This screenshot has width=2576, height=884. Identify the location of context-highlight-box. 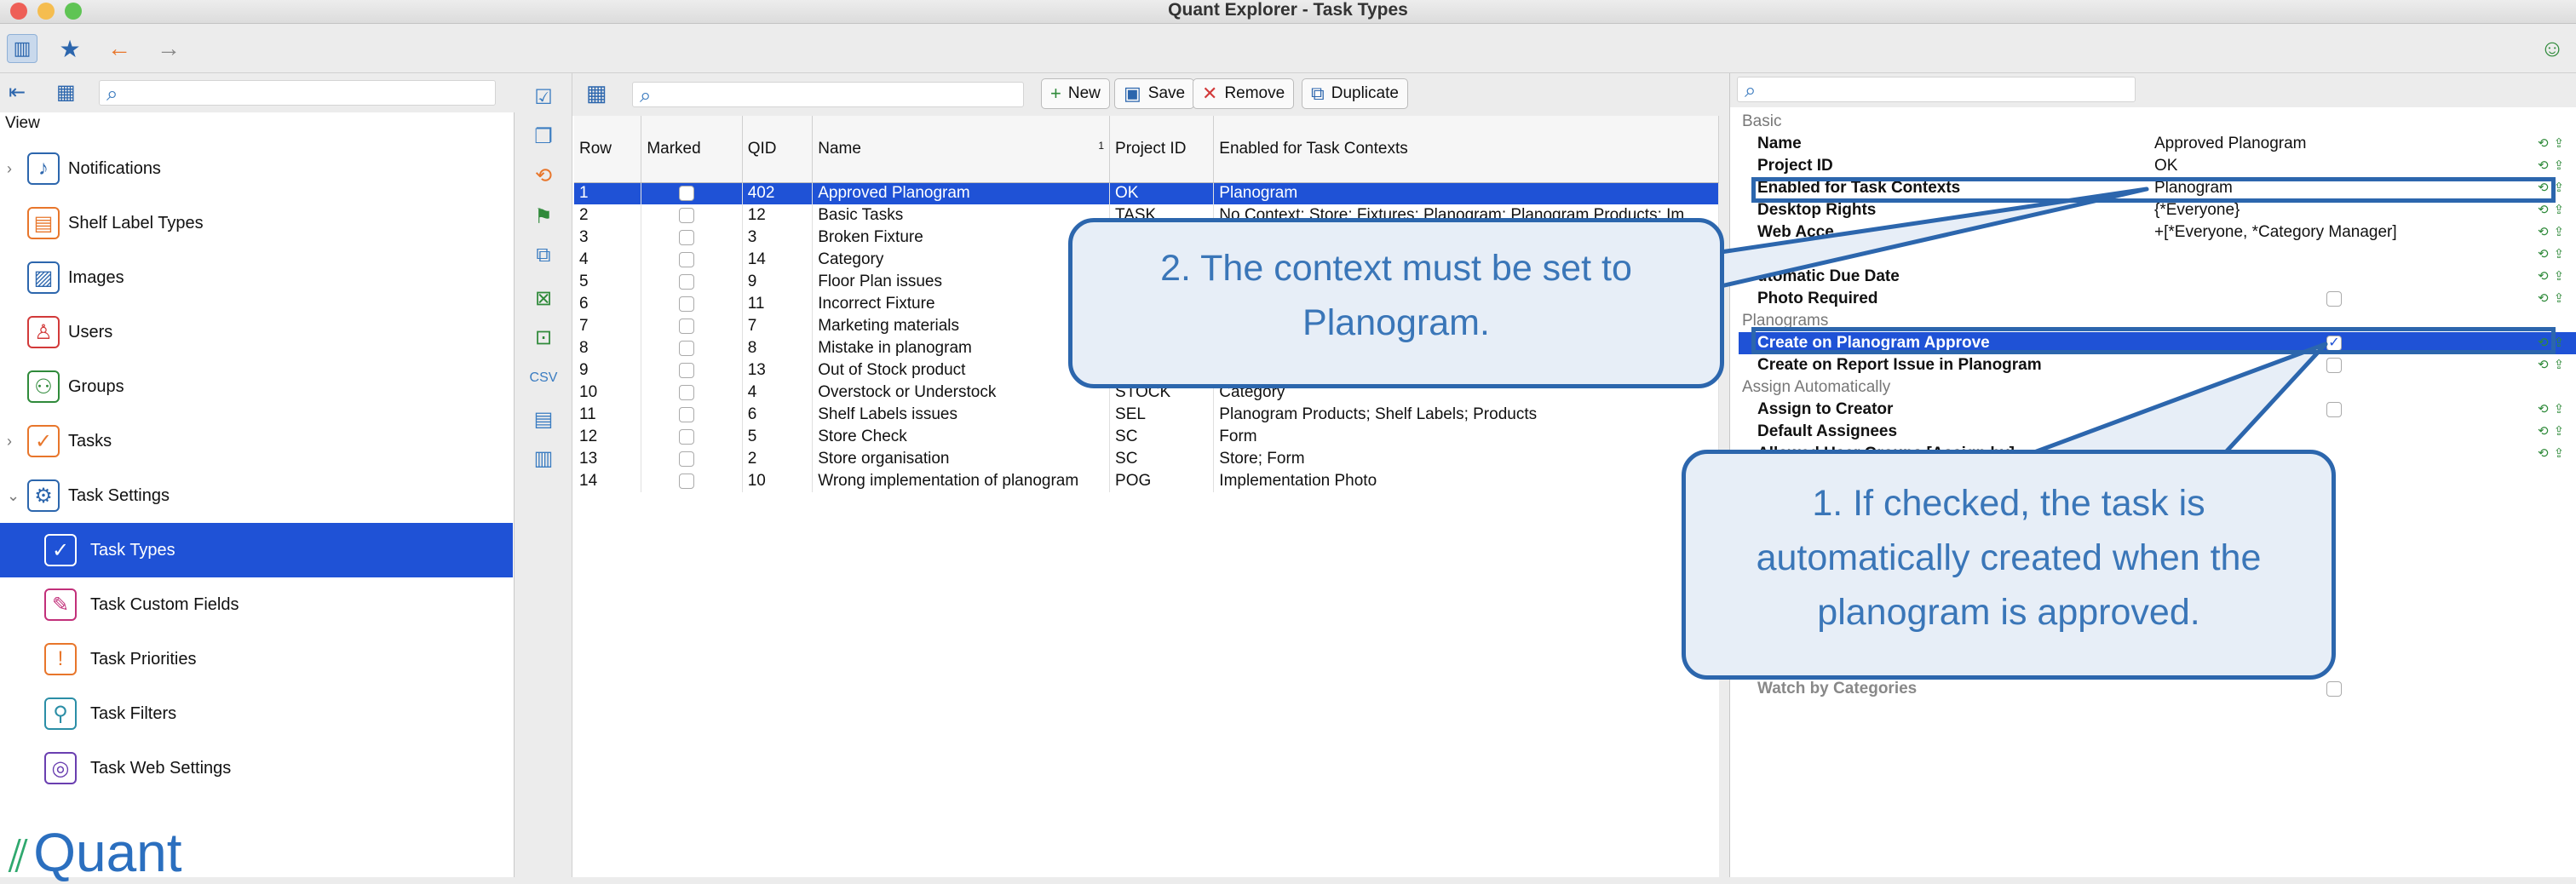
(2153, 190).